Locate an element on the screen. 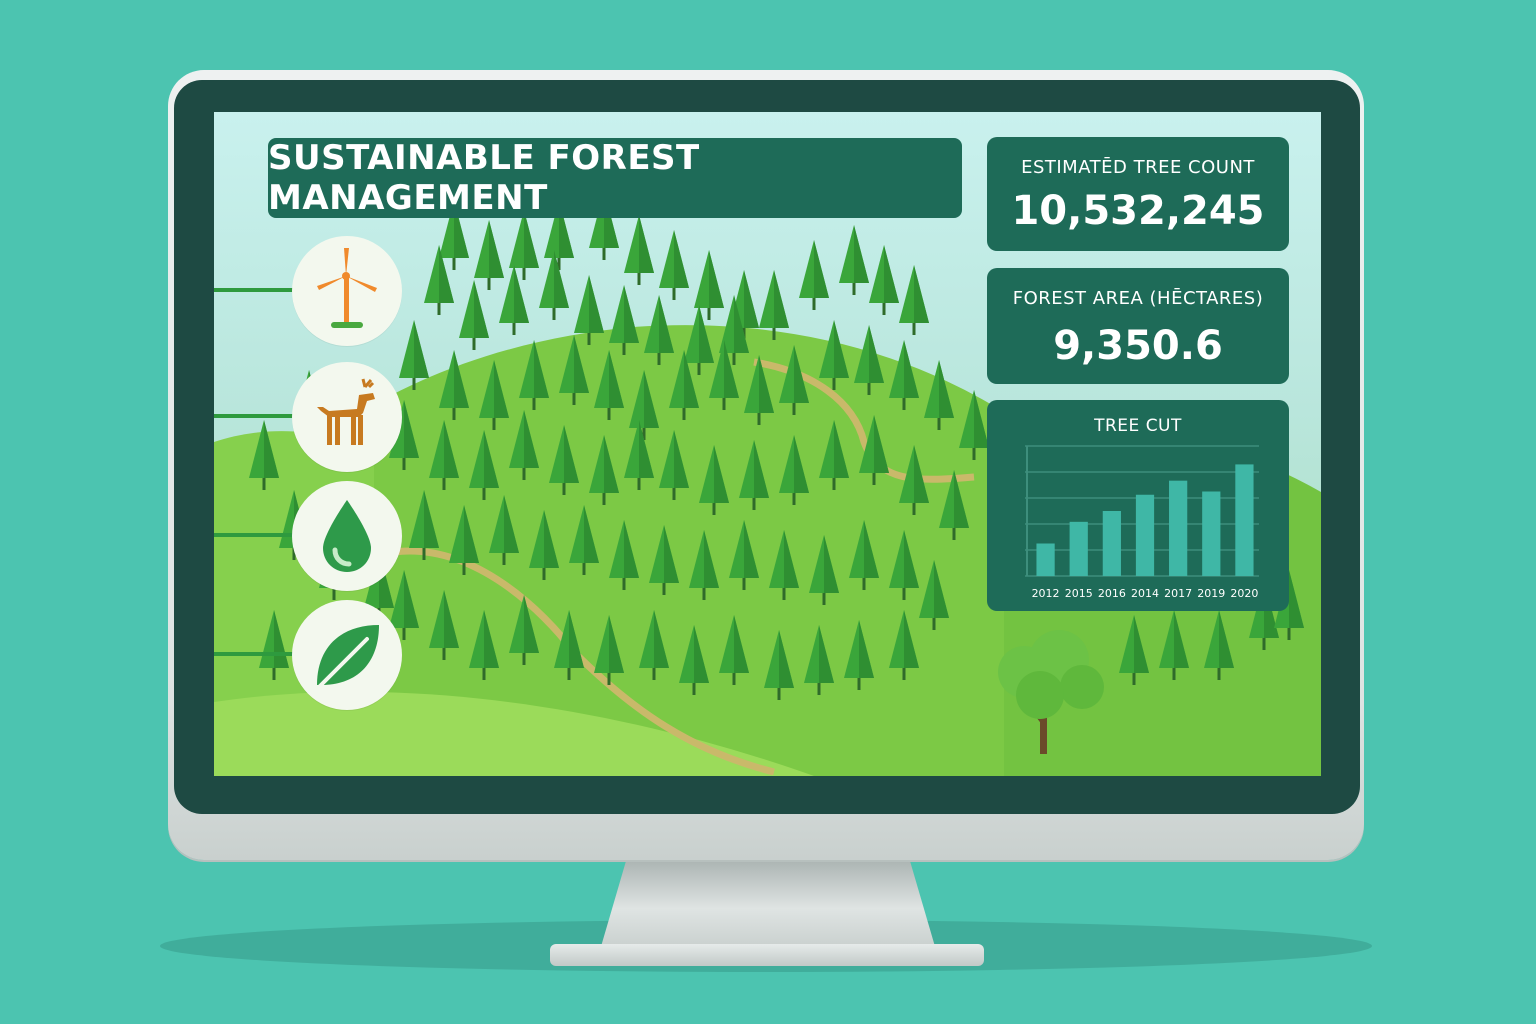 The height and width of the screenshot is (1024, 1536). forest-area-value: 9,350.6 is located at coordinates (1138, 346).